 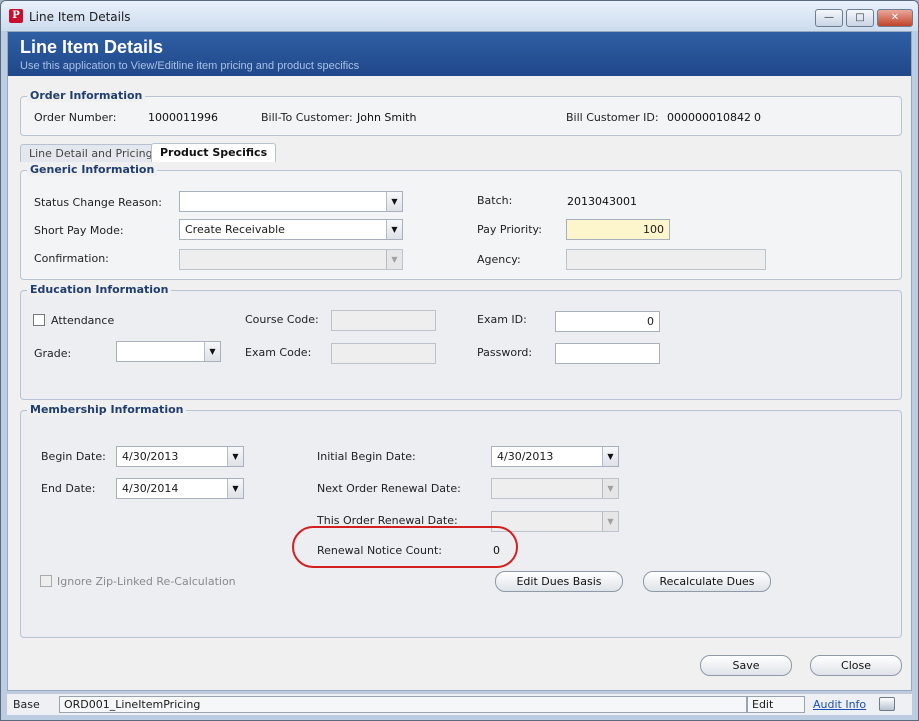 What do you see at coordinates (291, 201) in the screenshot?
I see `status-change-reason-select: ▼` at bounding box center [291, 201].